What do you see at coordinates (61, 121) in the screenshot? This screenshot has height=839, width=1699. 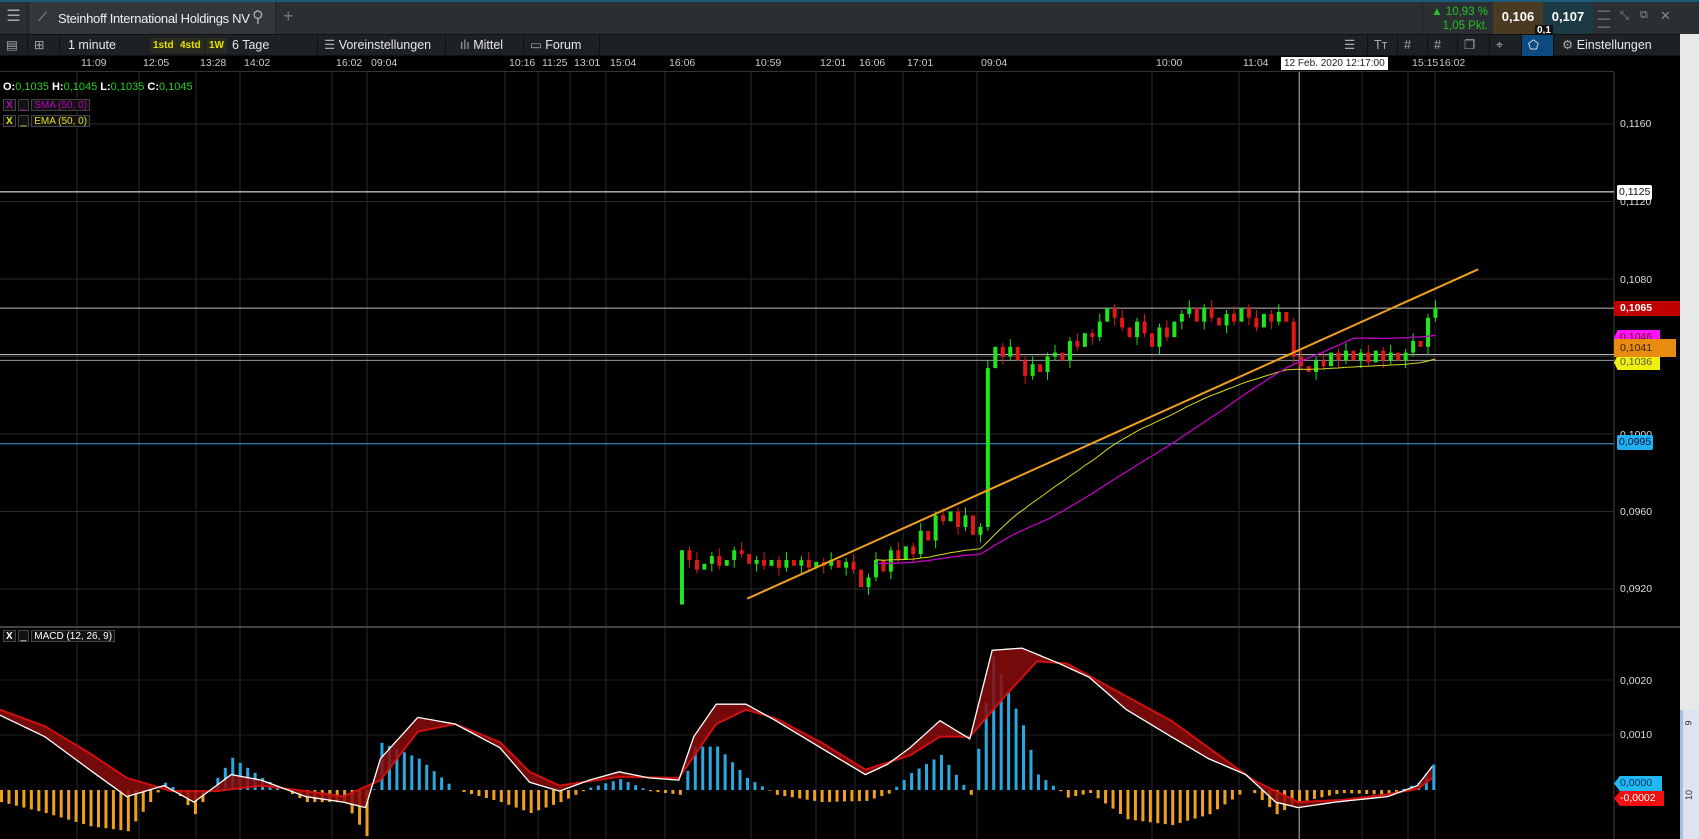 I see `ema-label: EMA (50, 0)` at bounding box center [61, 121].